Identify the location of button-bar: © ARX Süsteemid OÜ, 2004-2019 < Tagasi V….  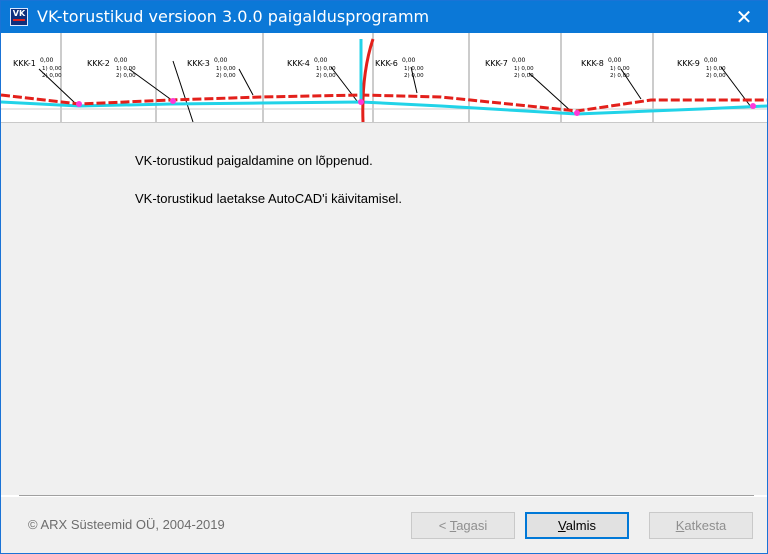
(384, 525).